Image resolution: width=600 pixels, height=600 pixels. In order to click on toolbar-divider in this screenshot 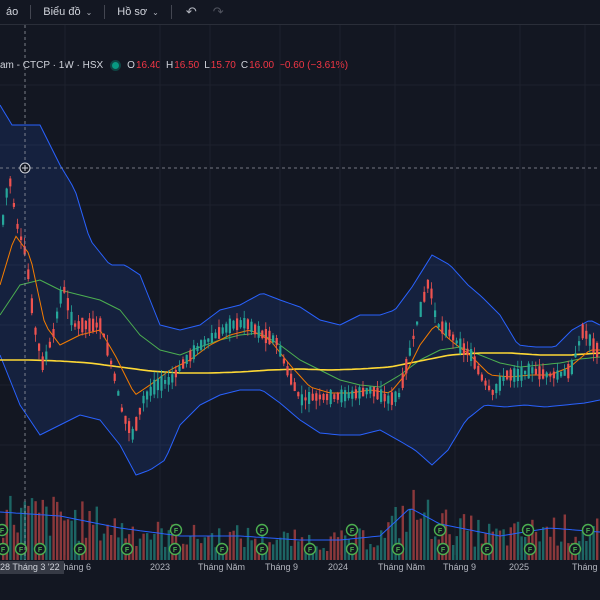, I will do `click(31, 12)`.